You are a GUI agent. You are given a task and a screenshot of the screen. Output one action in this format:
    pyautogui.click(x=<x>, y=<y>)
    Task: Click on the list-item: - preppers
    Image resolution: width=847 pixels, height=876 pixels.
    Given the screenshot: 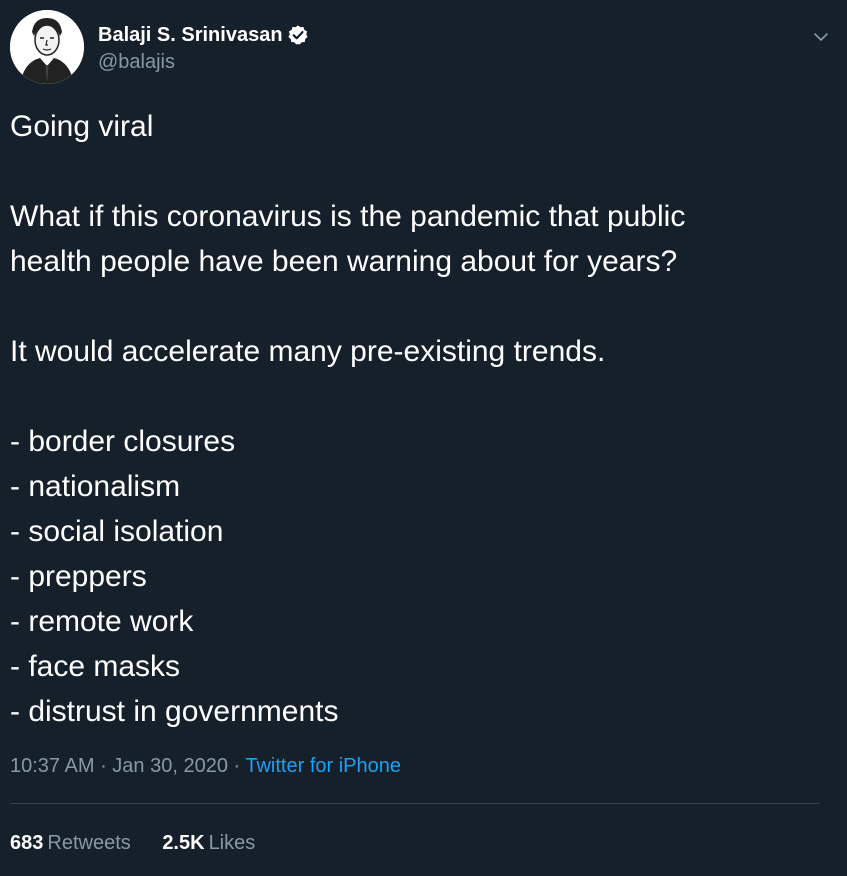 What is the action you would take?
    pyautogui.click(x=78, y=576)
    